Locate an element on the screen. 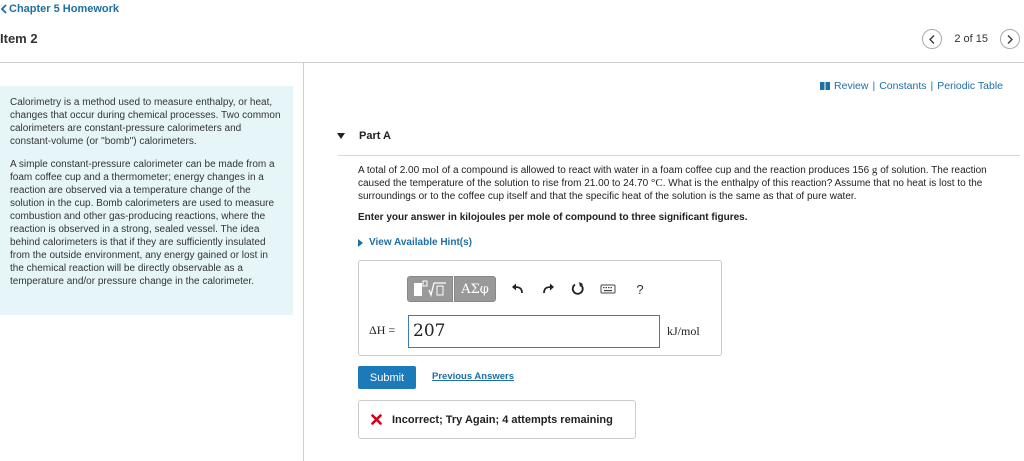 Image resolution: width=1024 pixels, height=461 pixels. help-button: ? is located at coordinates (640, 289).